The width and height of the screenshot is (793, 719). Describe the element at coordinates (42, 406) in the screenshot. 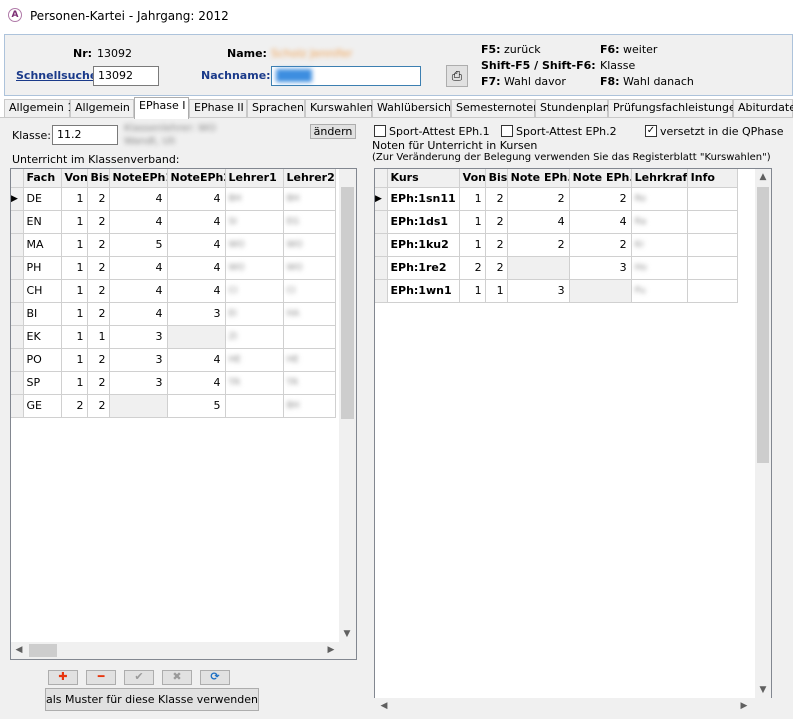

I see `table-cell: GE` at that location.